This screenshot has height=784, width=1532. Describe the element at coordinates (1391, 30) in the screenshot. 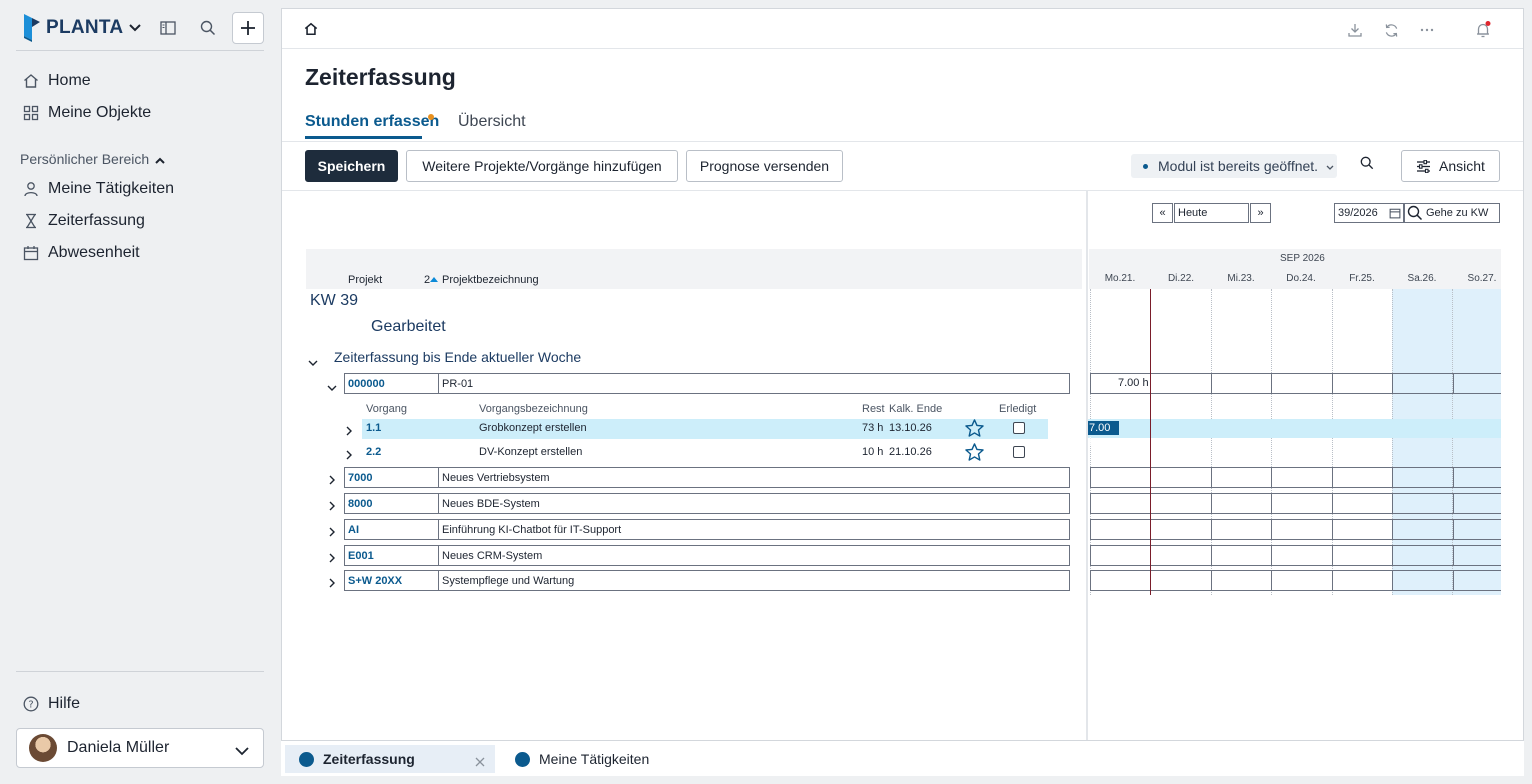

I see `refresh-icon` at that location.